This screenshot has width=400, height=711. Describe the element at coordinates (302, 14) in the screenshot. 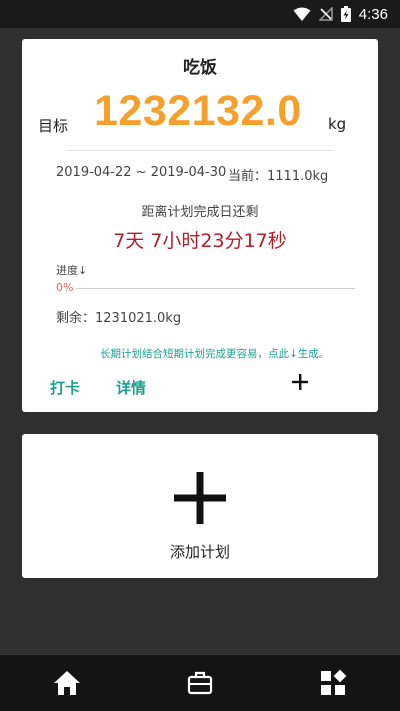

I see `wifi-icon` at that location.